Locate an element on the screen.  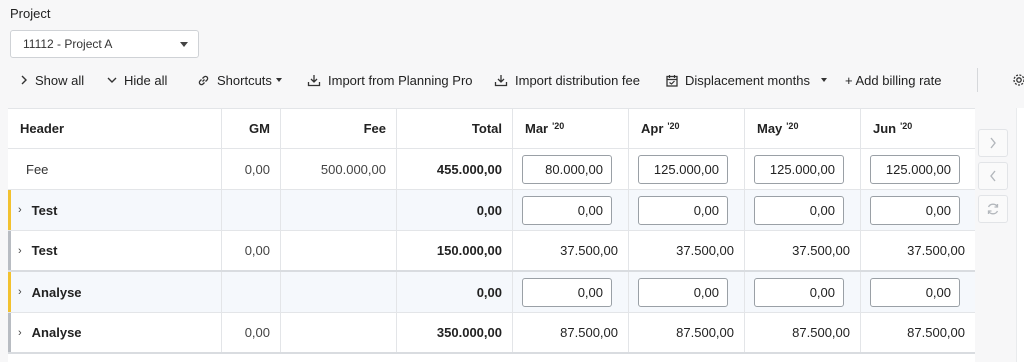
column-header-fee: Fee is located at coordinates (339, 128).